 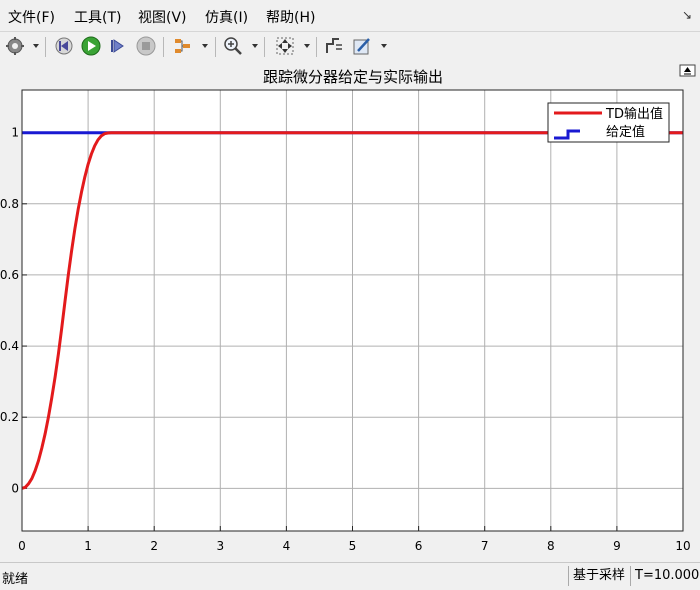 What do you see at coordinates (15, 133) in the screenshot?
I see `y-tick-label: 1` at bounding box center [15, 133].